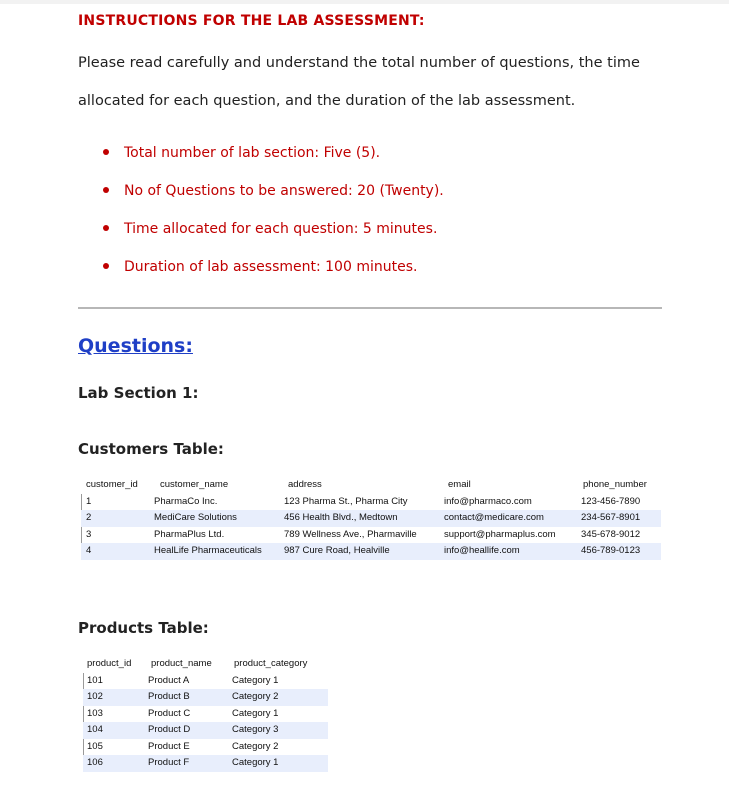  I want to click on table-header-row: product_id product_name product_category, so click(205, 664).